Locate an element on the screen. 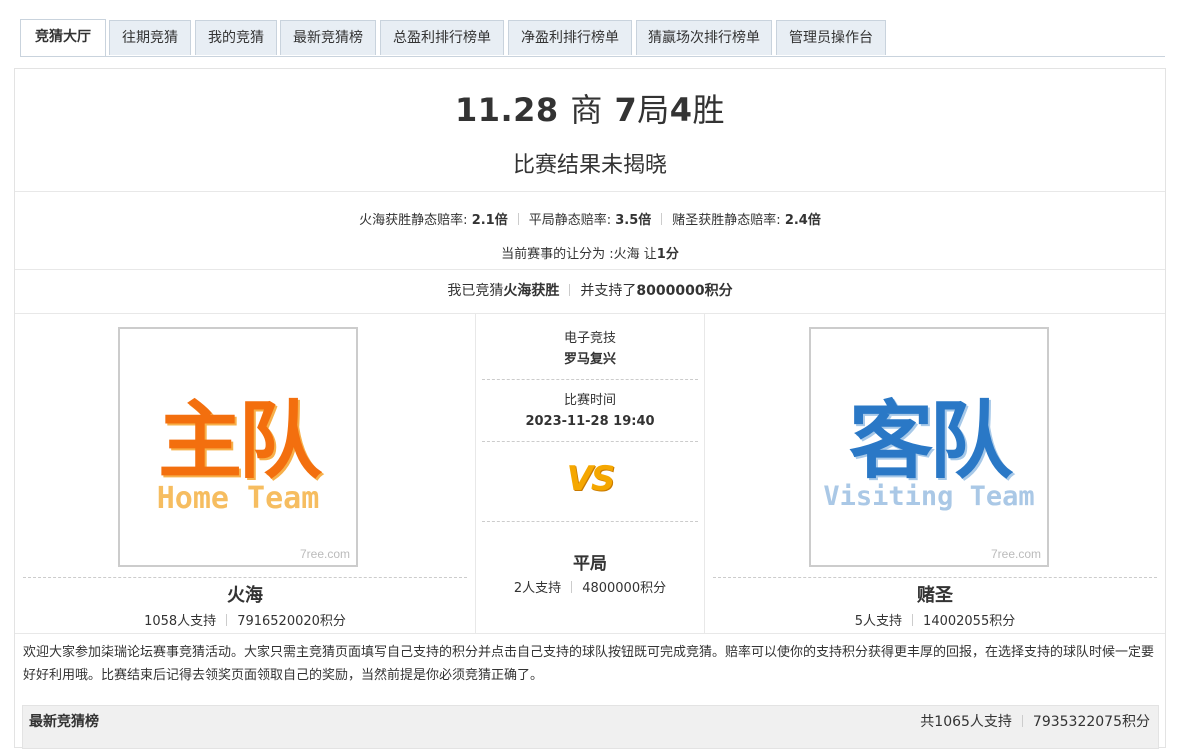 This screenshot has height=749, width=1185. home-odds-label: 火海获胜静态赔率: is located at coordinates (413, 220).